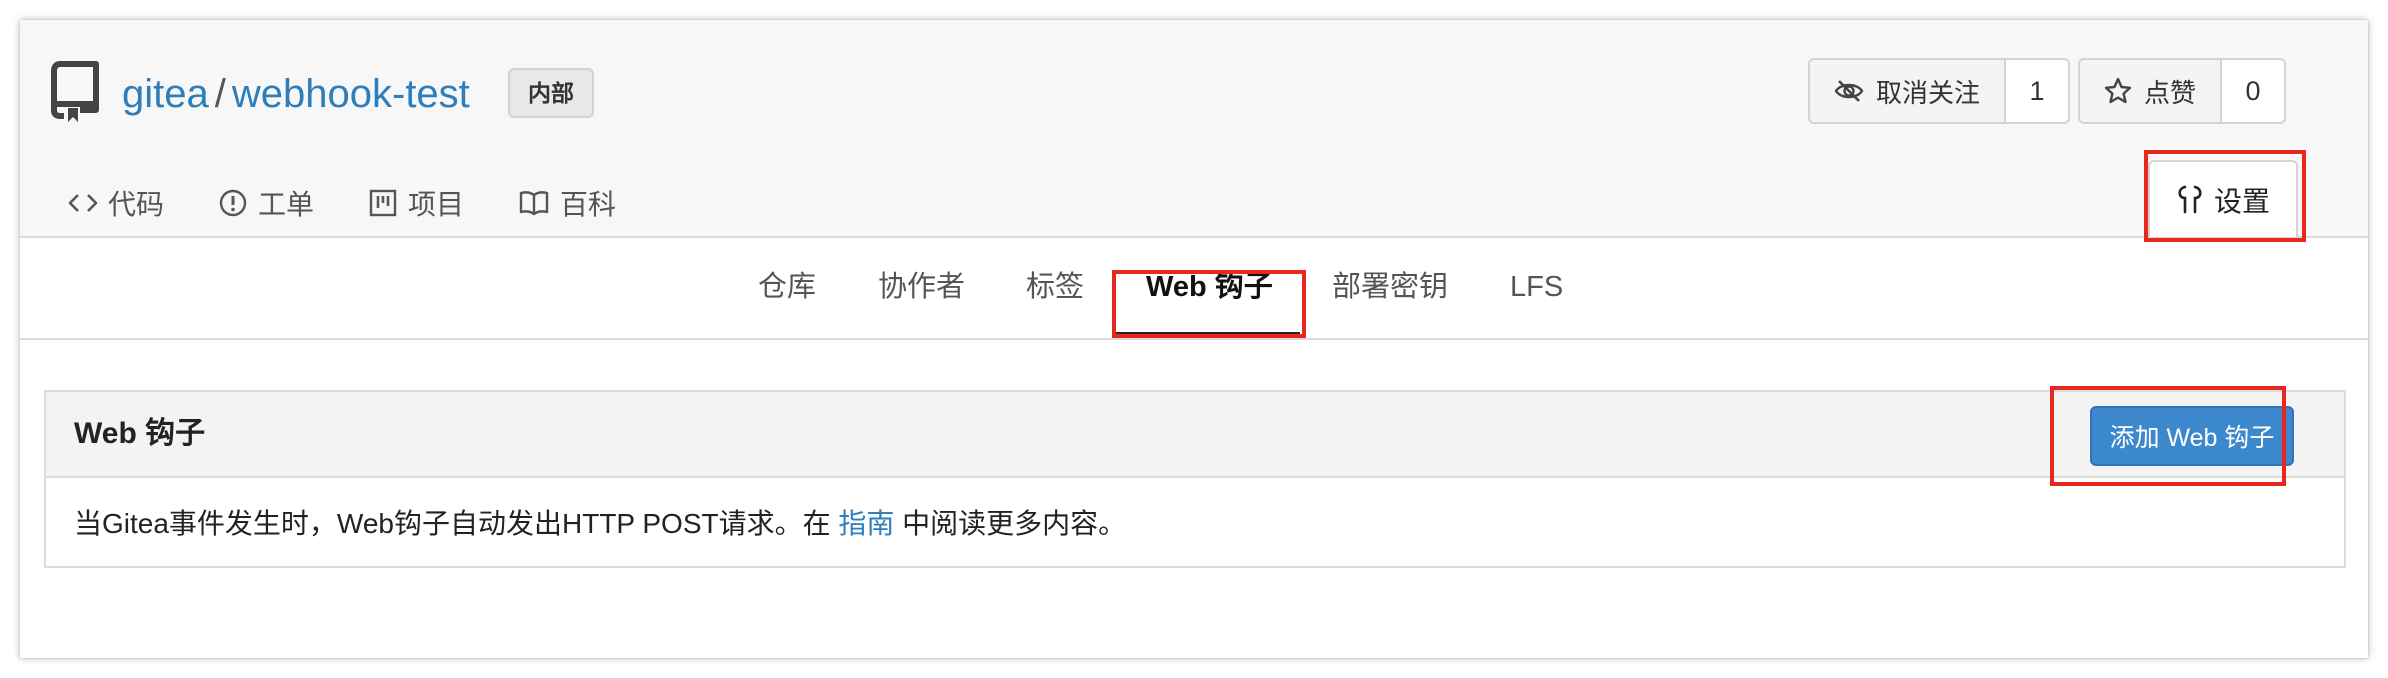 The image size is (2388, 678). I want to click on nav-issues: 工单, so click(266, 203).